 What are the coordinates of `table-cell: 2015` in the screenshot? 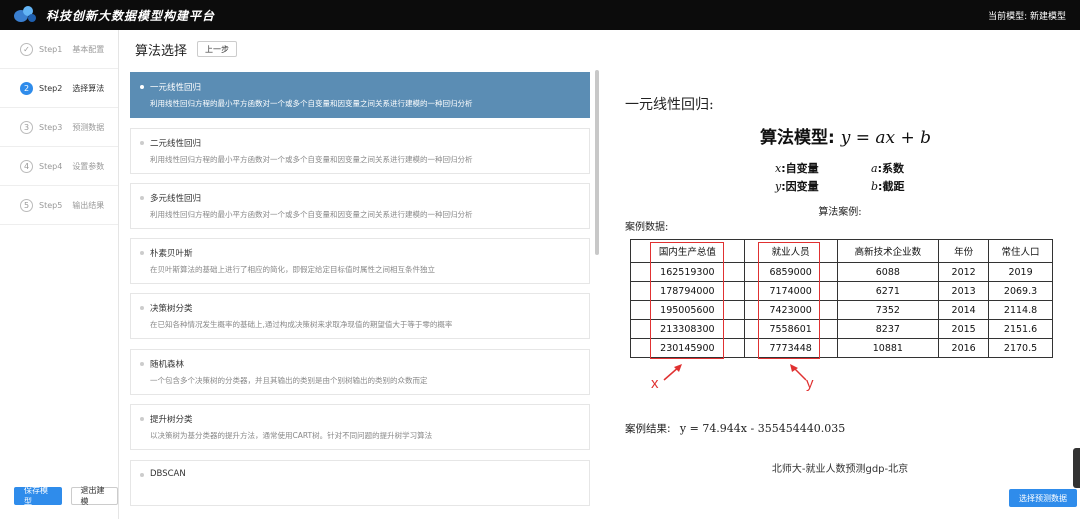 It's located at (964, 329).